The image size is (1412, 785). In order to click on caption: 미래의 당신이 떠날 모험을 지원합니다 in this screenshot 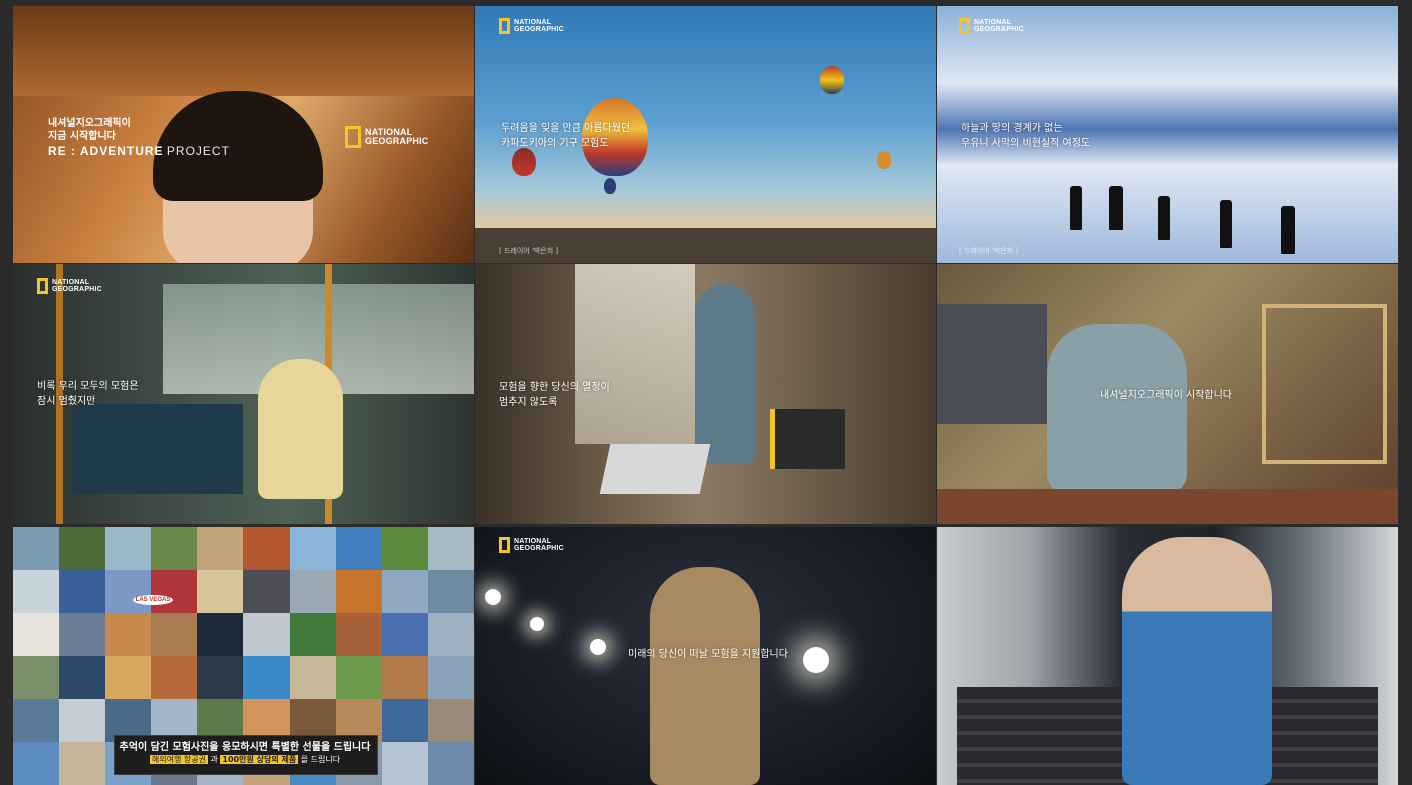, I will do `click(708, 654)`.